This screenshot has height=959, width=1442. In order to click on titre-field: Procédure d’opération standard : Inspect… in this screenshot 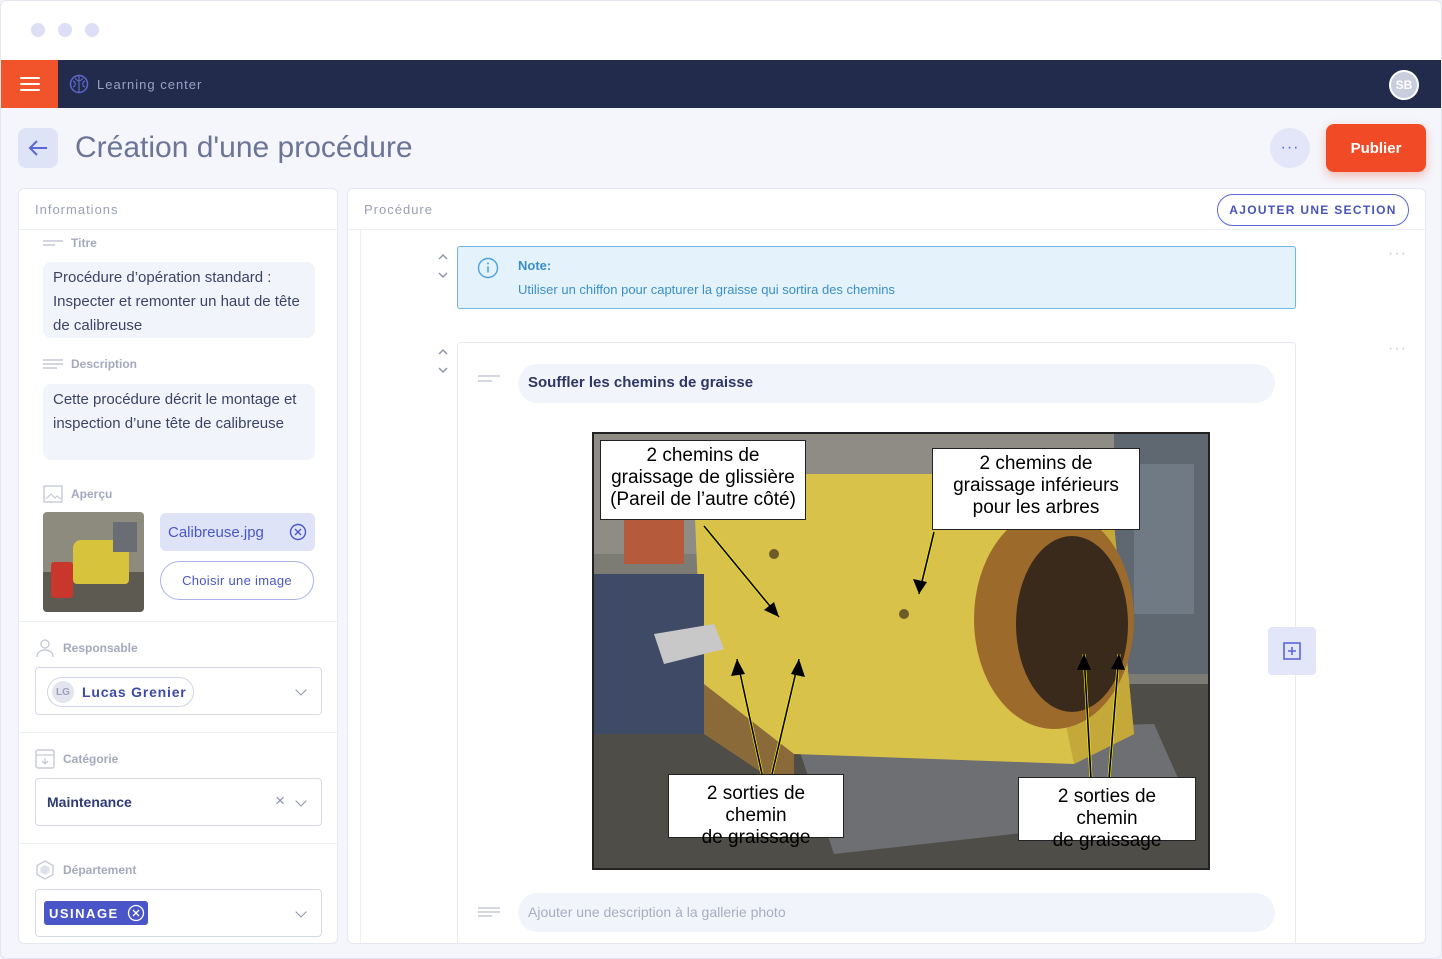, I will do `click(179, 300)`.